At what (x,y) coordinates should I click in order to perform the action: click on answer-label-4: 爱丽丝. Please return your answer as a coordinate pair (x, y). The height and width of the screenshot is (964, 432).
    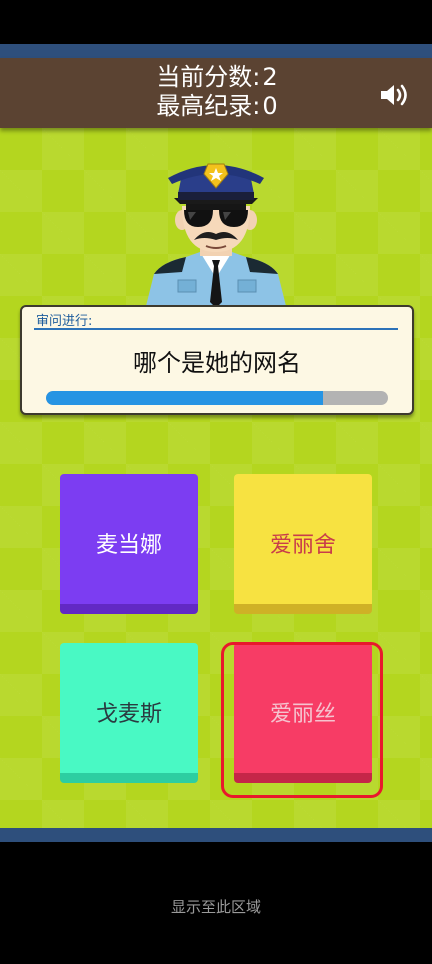
    Looking at the image, I should click on (302, 714).